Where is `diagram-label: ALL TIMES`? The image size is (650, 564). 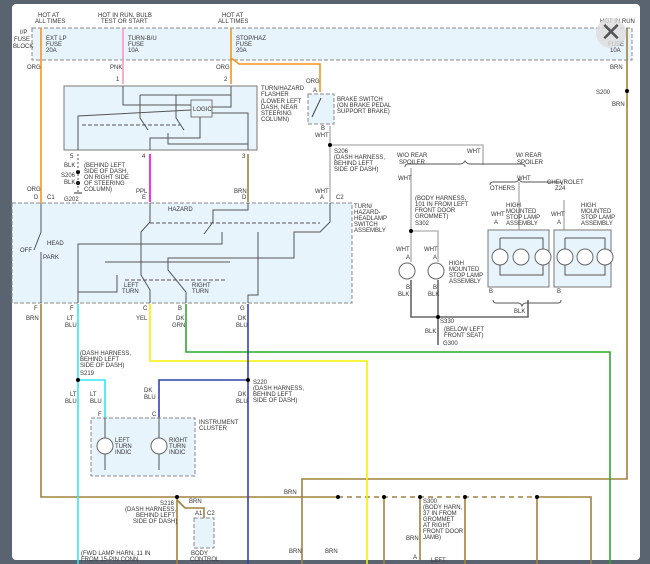 diagram-label: ALL TIMES is located at coordinates (233, 22).